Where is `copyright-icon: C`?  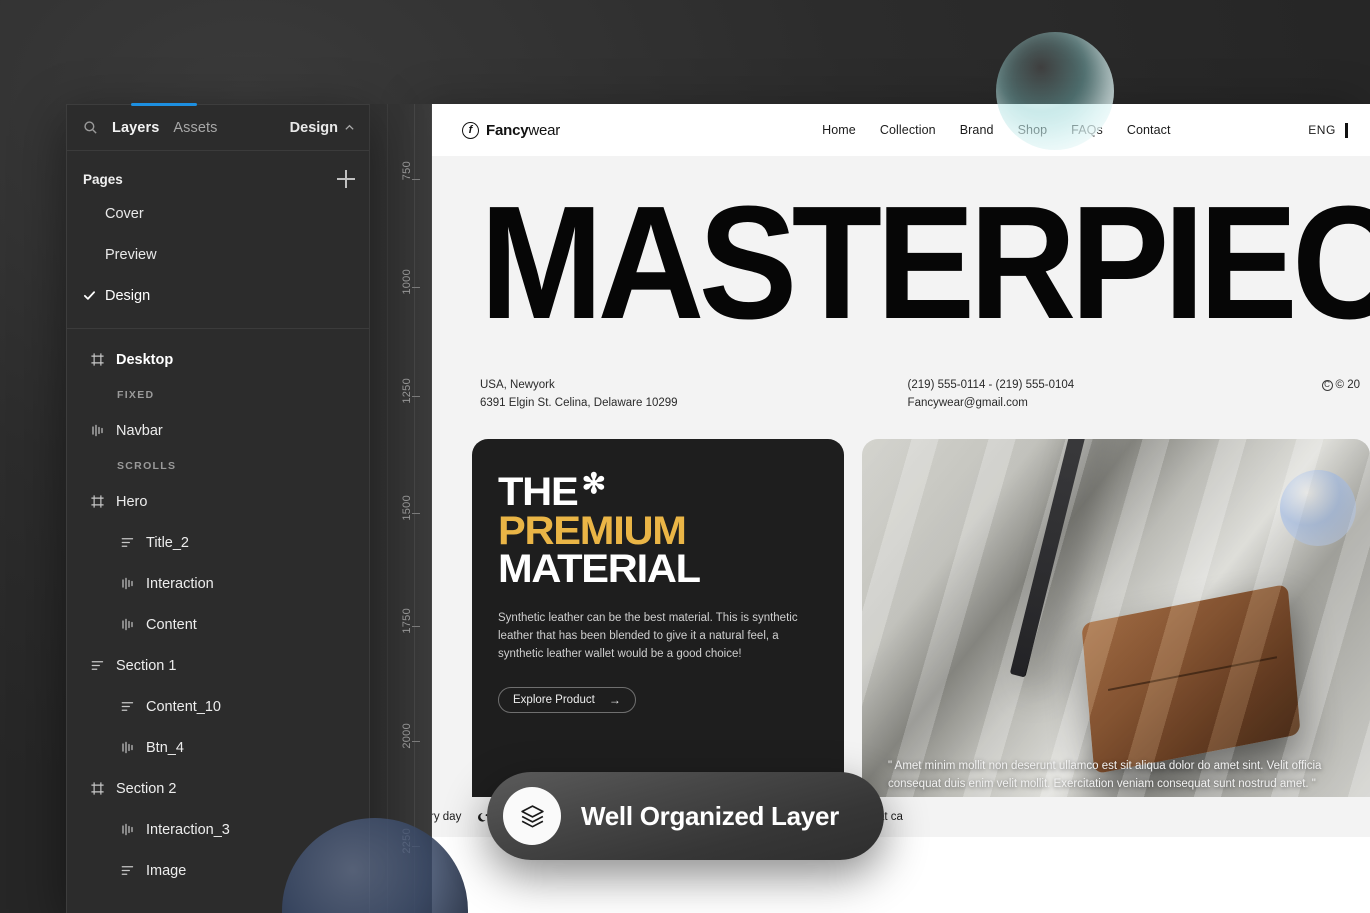 copyright-icon: C is located at coordinates (1327, 385).